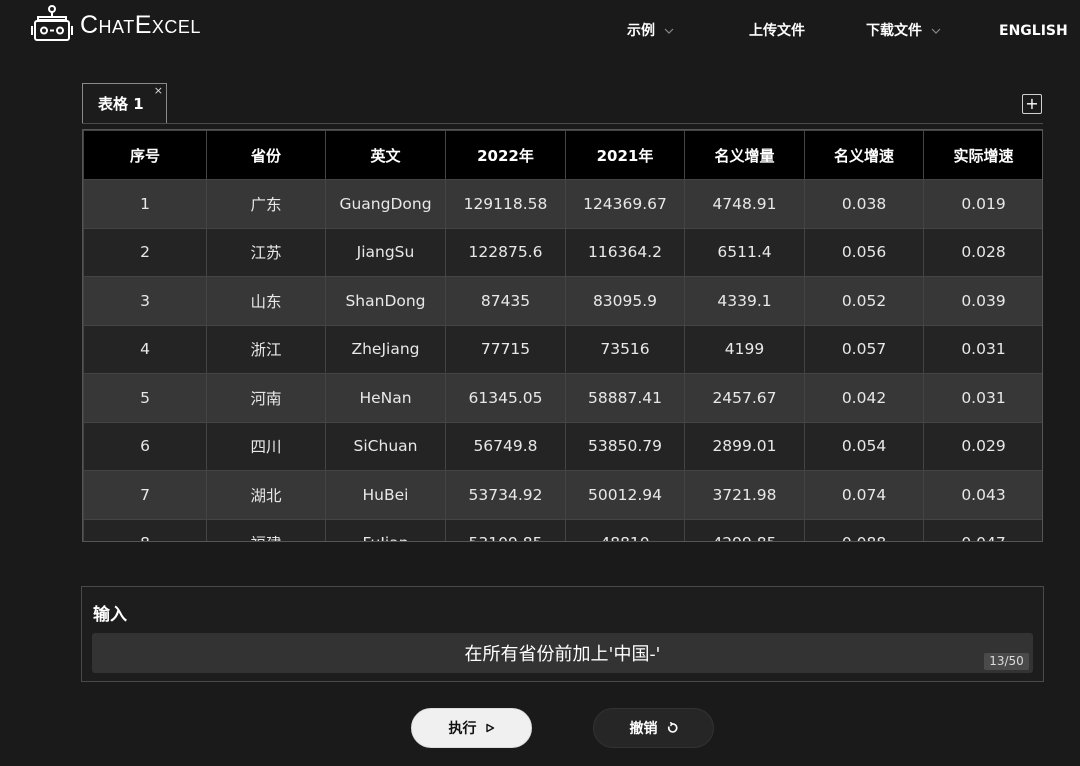  Describe the element at coordinates (864, 301) in the screenshot. I see `table-cell: 0.052` at that location.